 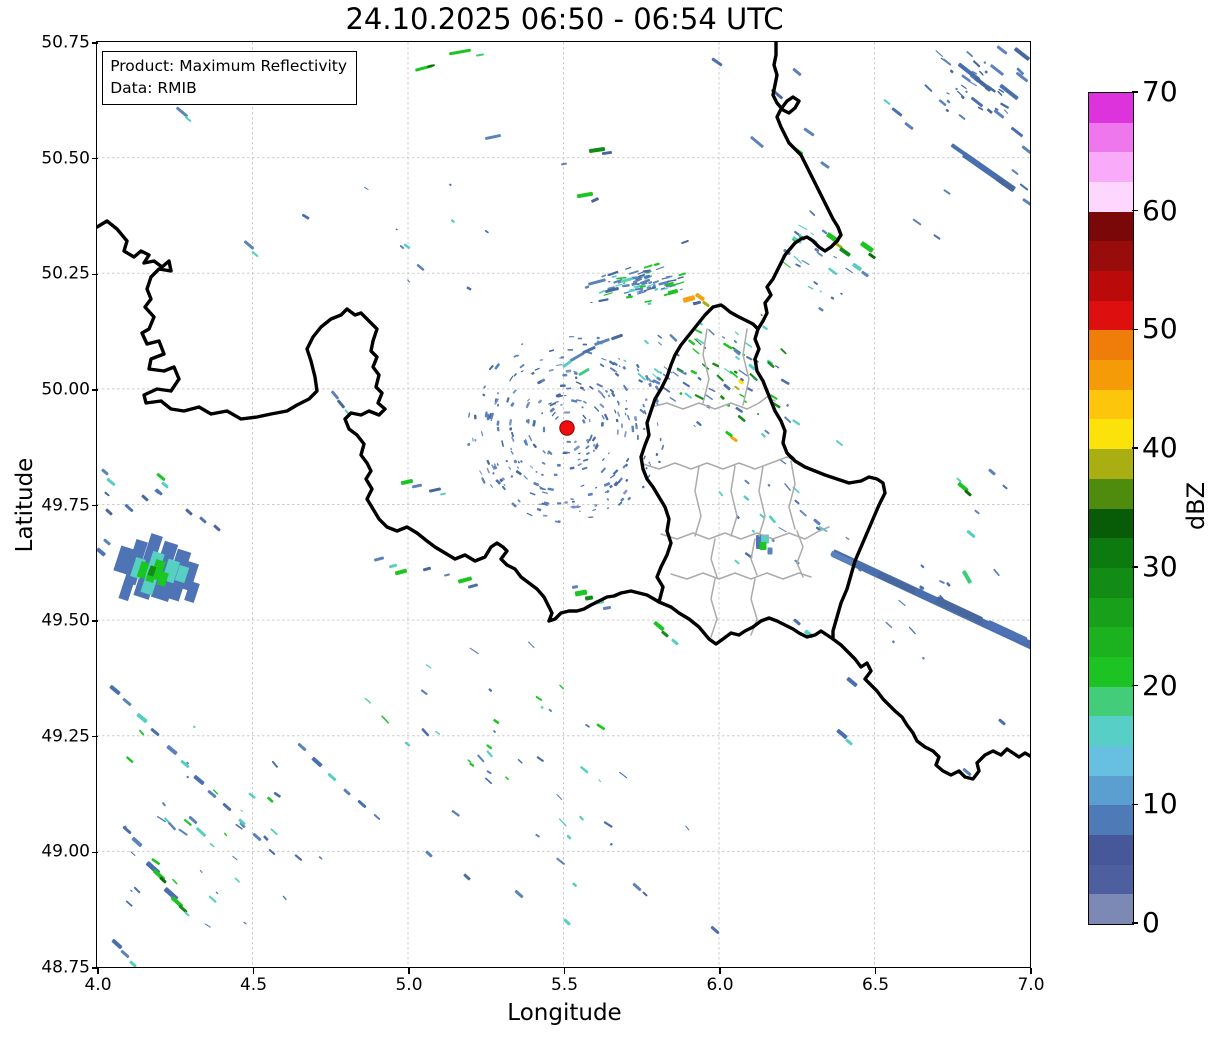 What do you see at coordinates (65, 158) in the screenshot?
I see `y-tick-label: 50.50` at bounding box center [65, 158].